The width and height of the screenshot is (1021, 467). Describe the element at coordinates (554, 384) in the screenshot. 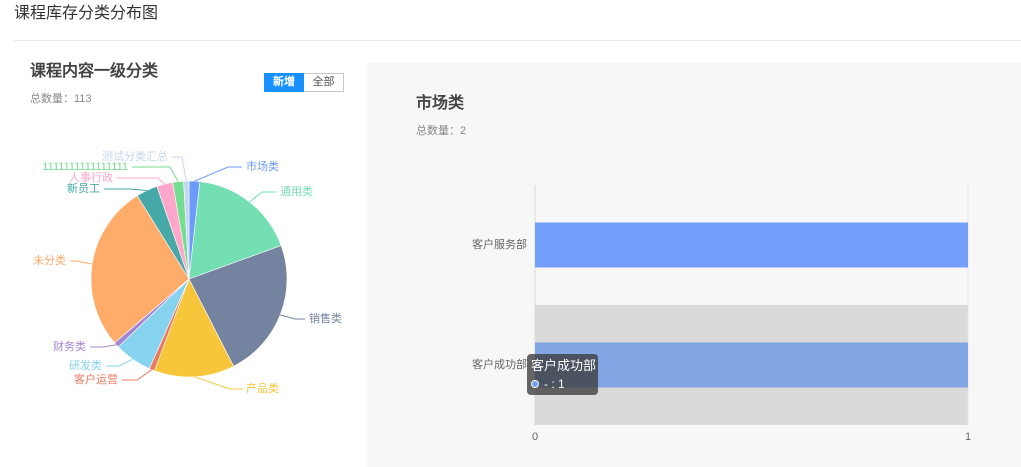

I see `tooltip-value: - : 1` at that location.